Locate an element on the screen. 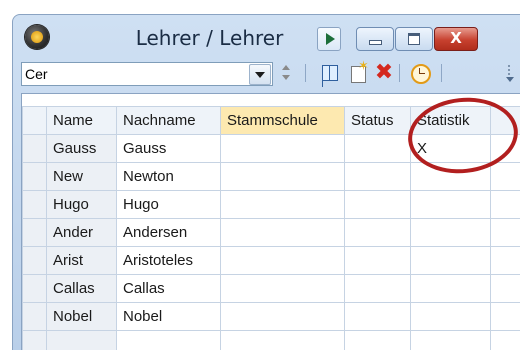  table-row is located at coordinates (271, 340).